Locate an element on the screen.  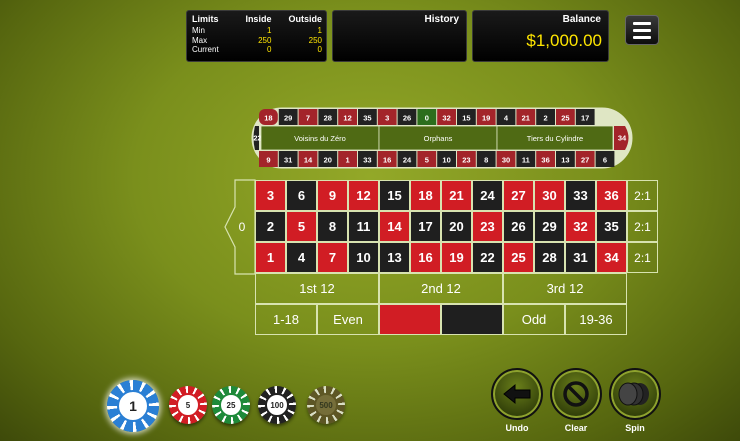
racetrack-section: Tiers du Cylindre is located at coordinates (555, 138).